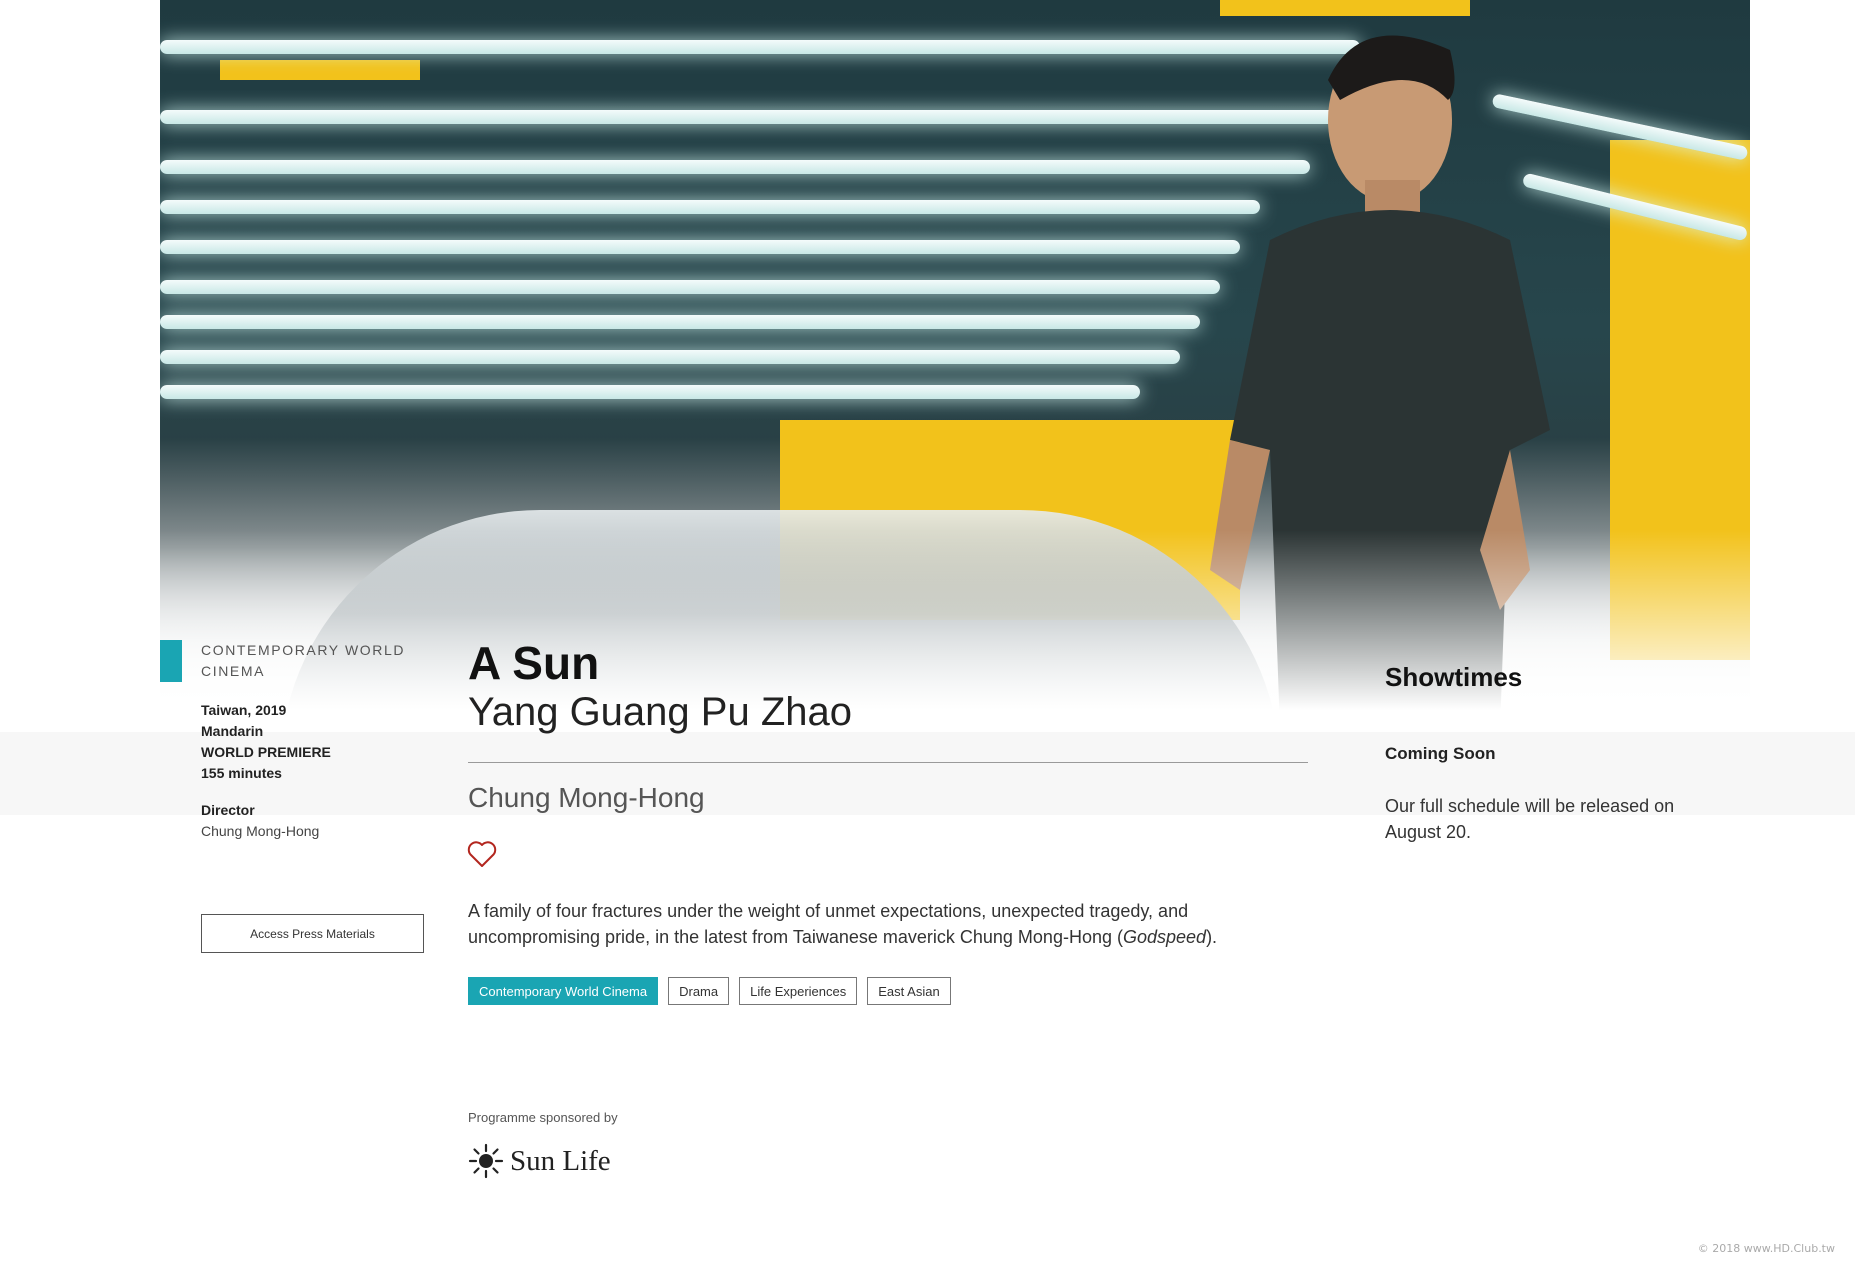 The width and height of the screenshot is (1855, 1271). What do you see at coordinates (232, 731) in the screenshot?
I see `language: Mandarin` at bounding box center [232, 731].